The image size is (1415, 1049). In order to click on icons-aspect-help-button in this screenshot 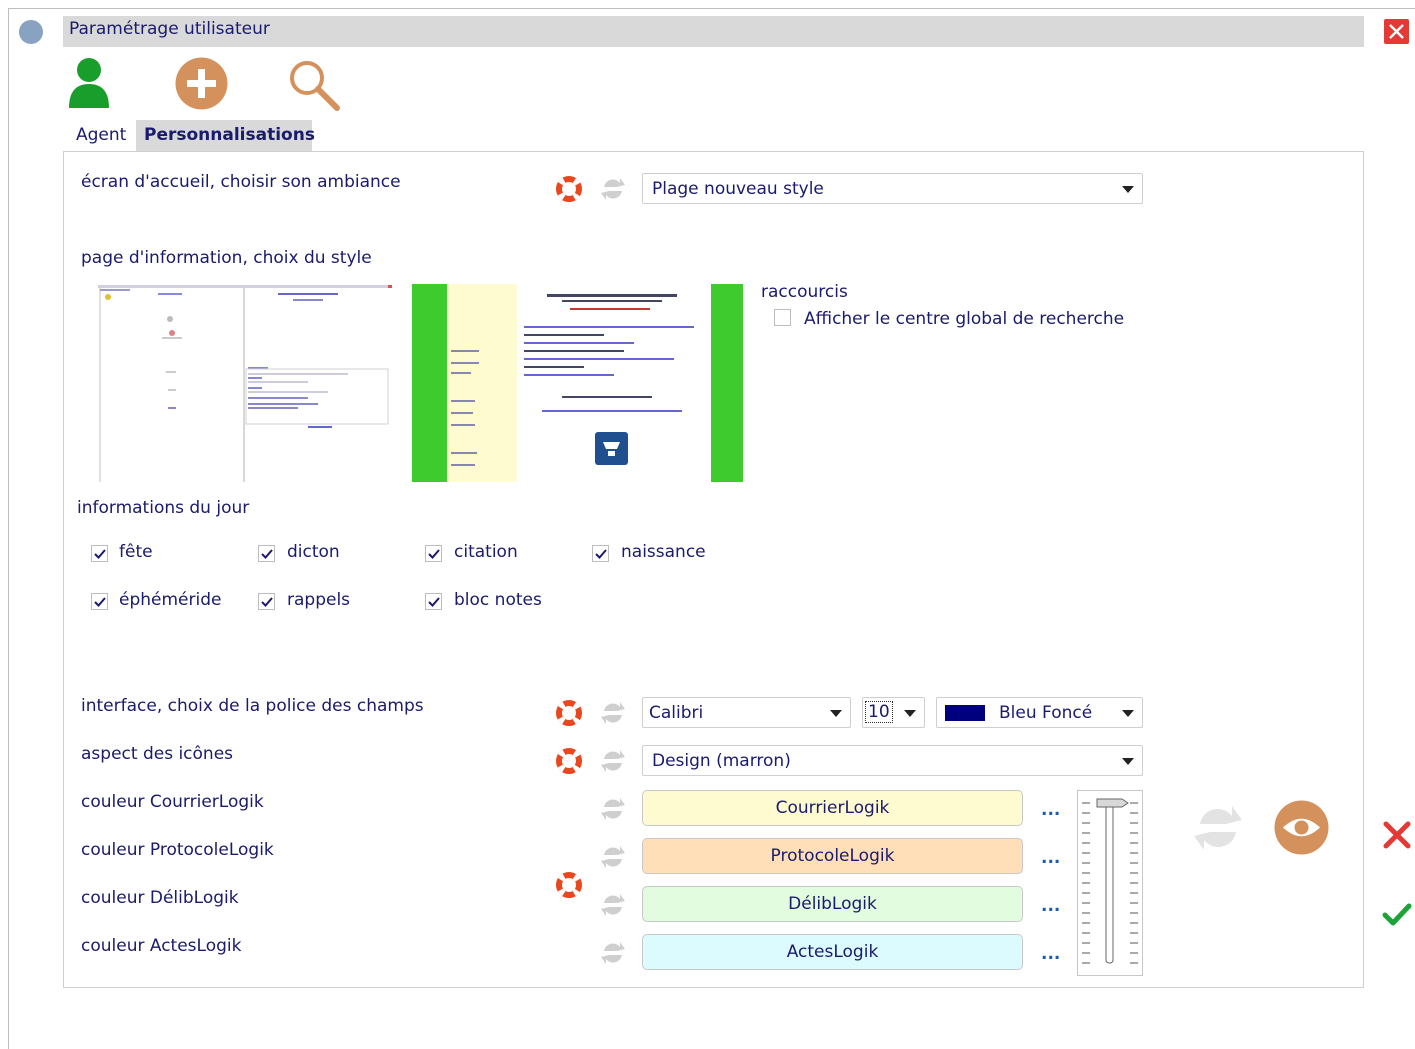, I will do `click(569, 761)`.